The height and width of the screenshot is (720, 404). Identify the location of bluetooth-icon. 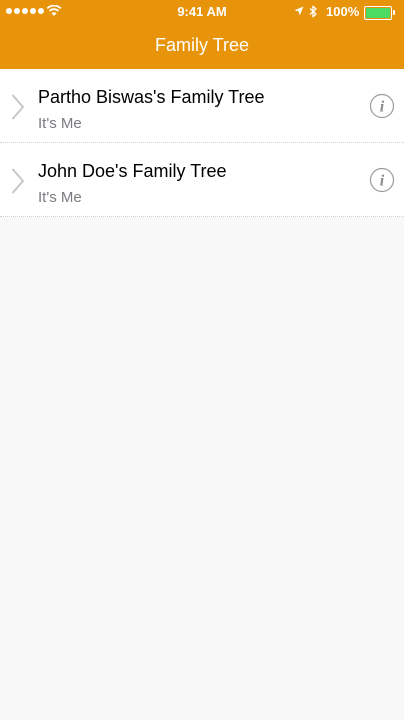
(313, 11).